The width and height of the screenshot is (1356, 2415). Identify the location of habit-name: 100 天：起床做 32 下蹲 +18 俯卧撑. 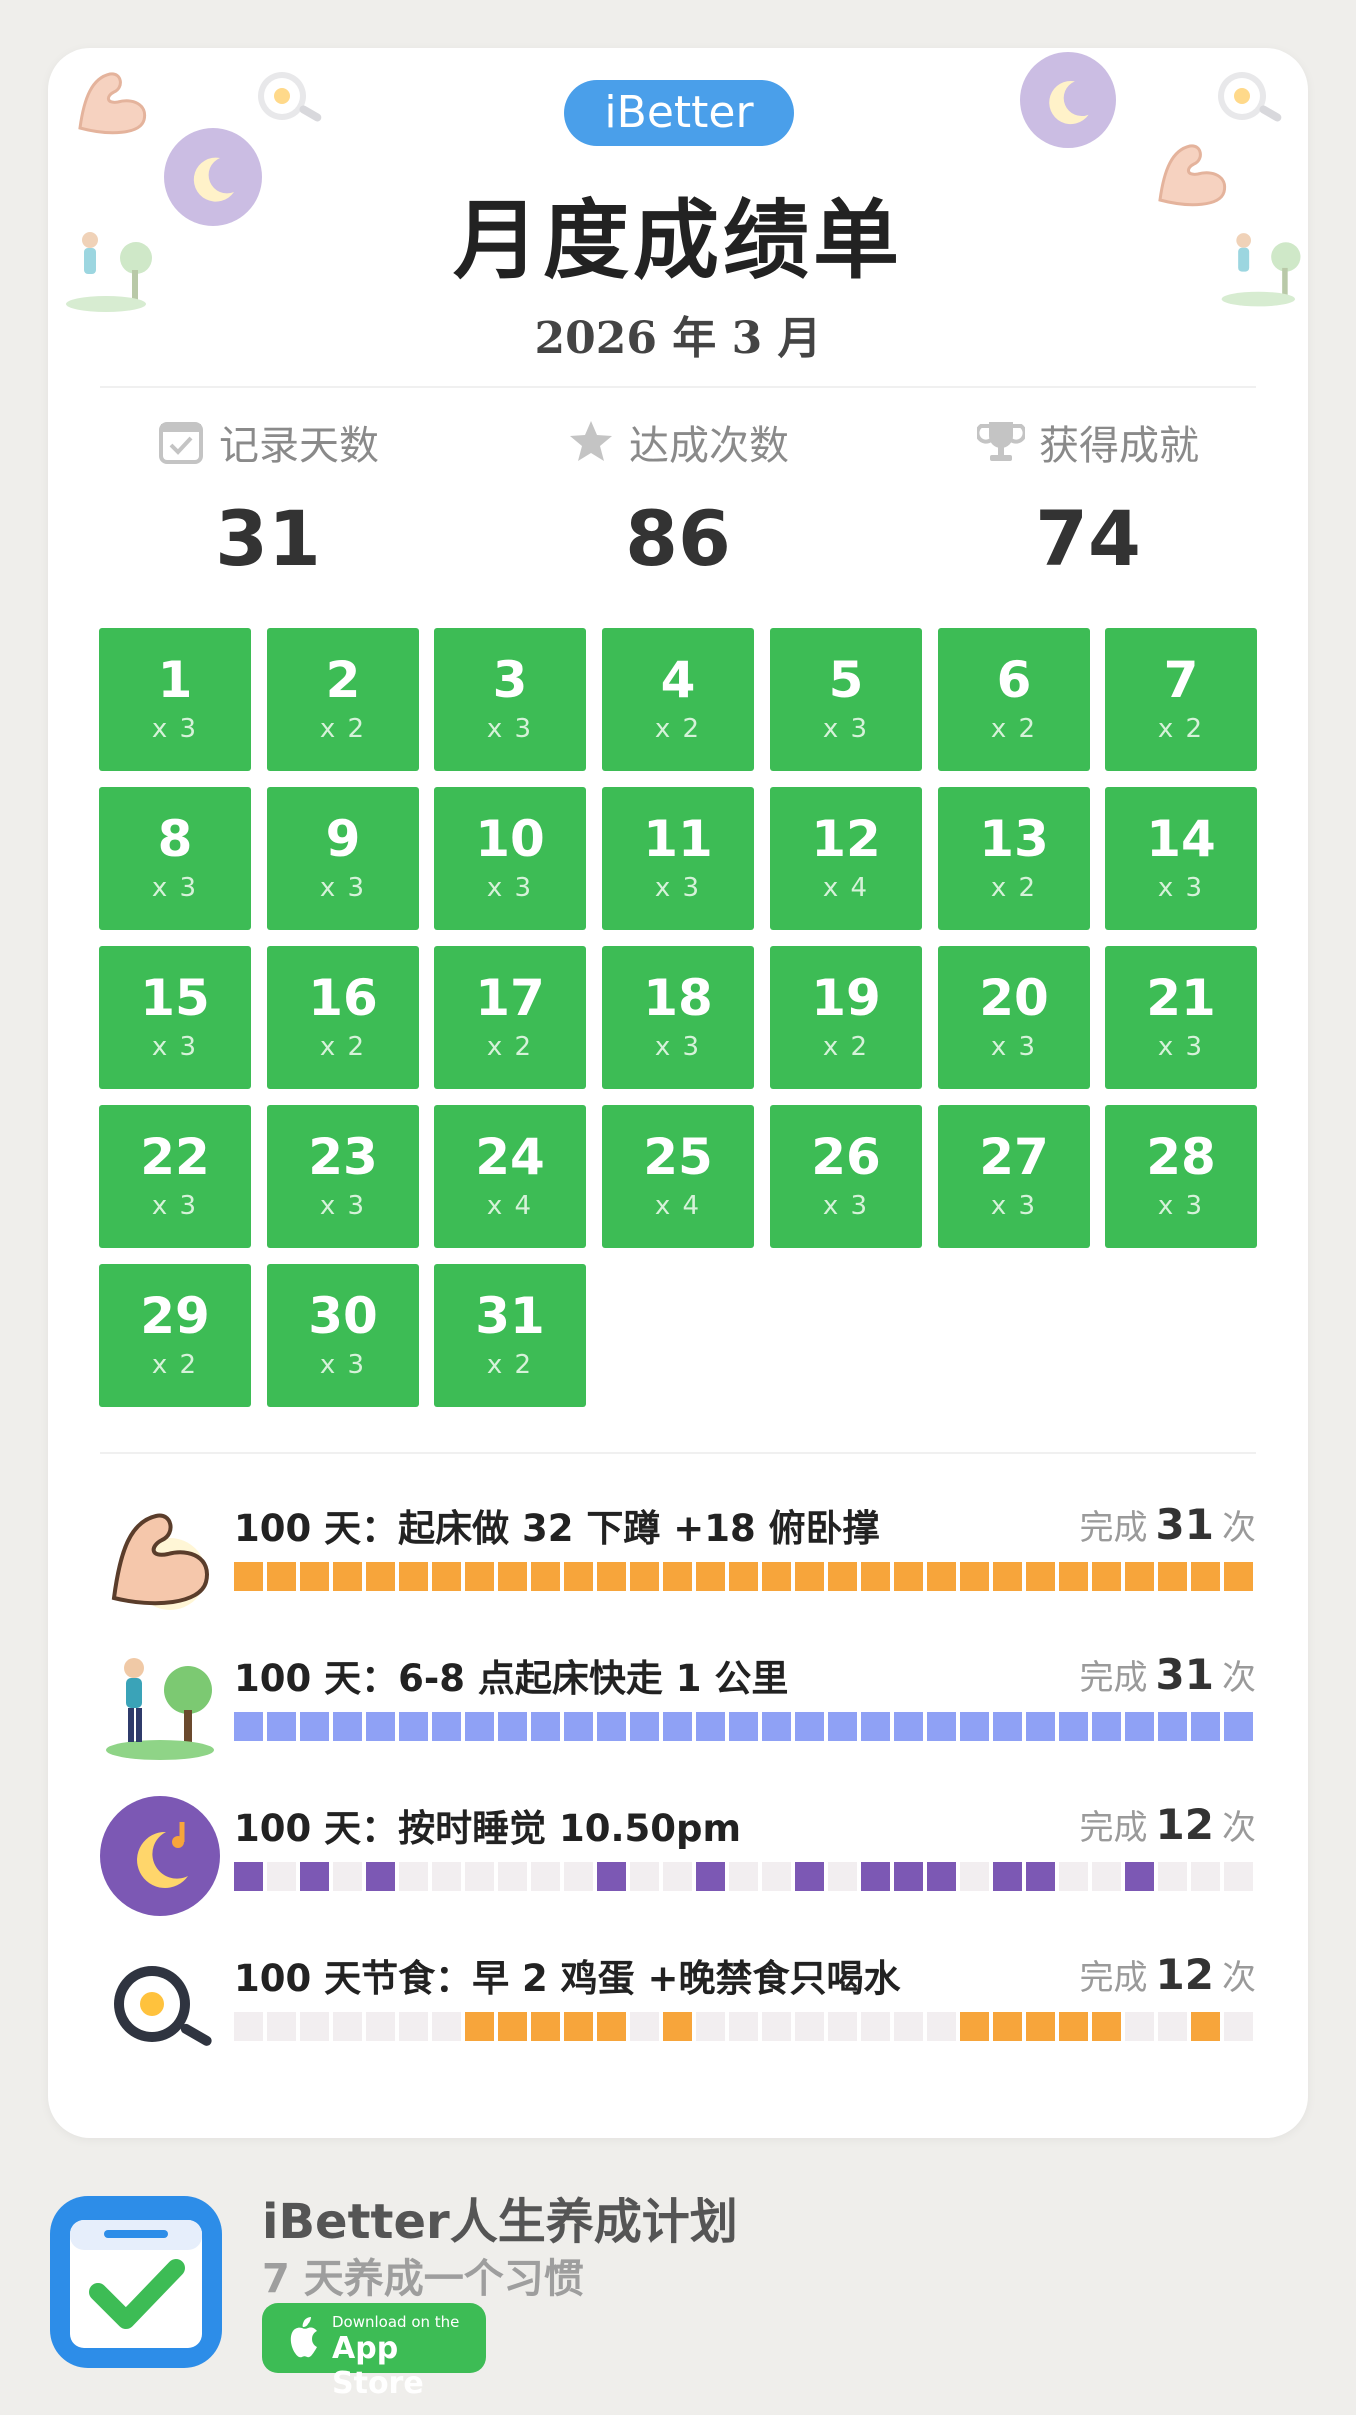
(557, 1528).